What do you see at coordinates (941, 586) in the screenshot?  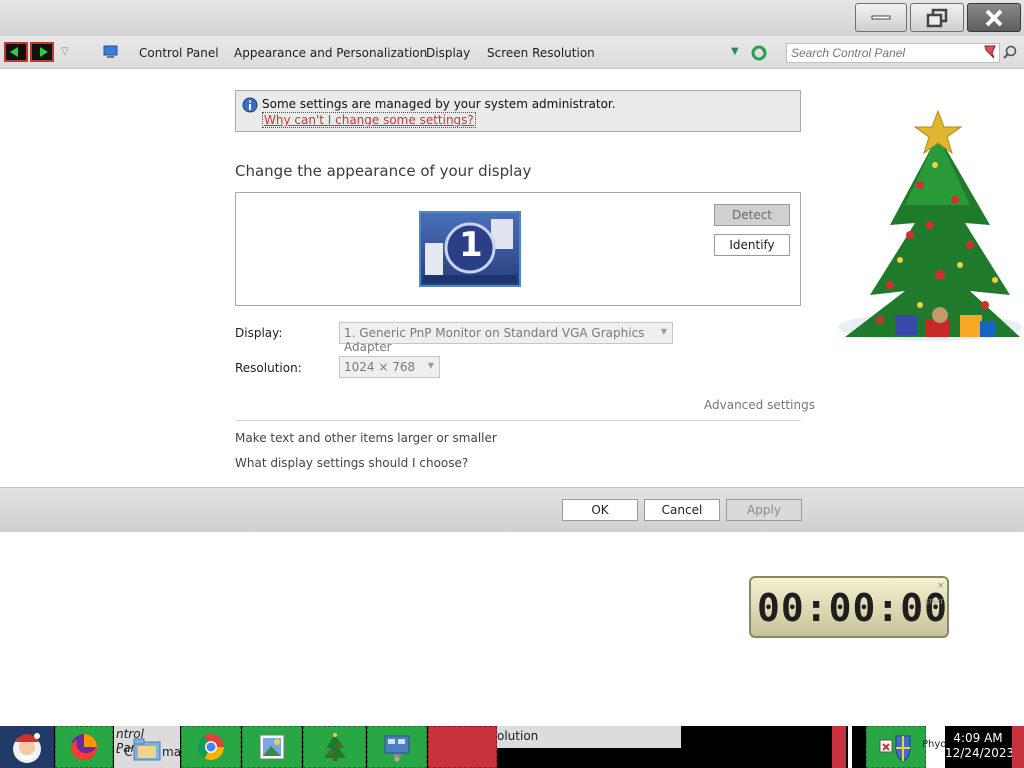 I see `gadget-close-button: ×` at bounding box center [941, 586].